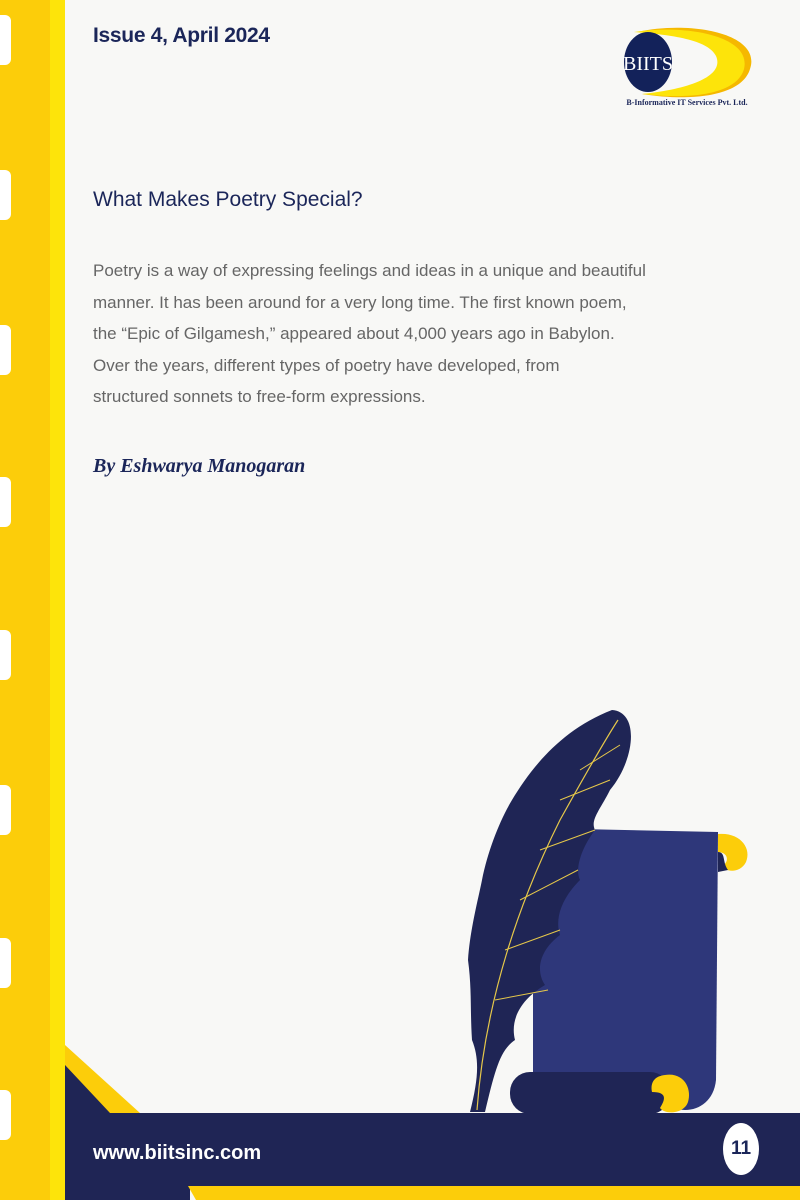 The width and height of the screenshot is (800, 1200). What do you see at coordinates (741, 1149) in the screenshot?
I see `page-number: 11` at bounding box center [741, 1149].